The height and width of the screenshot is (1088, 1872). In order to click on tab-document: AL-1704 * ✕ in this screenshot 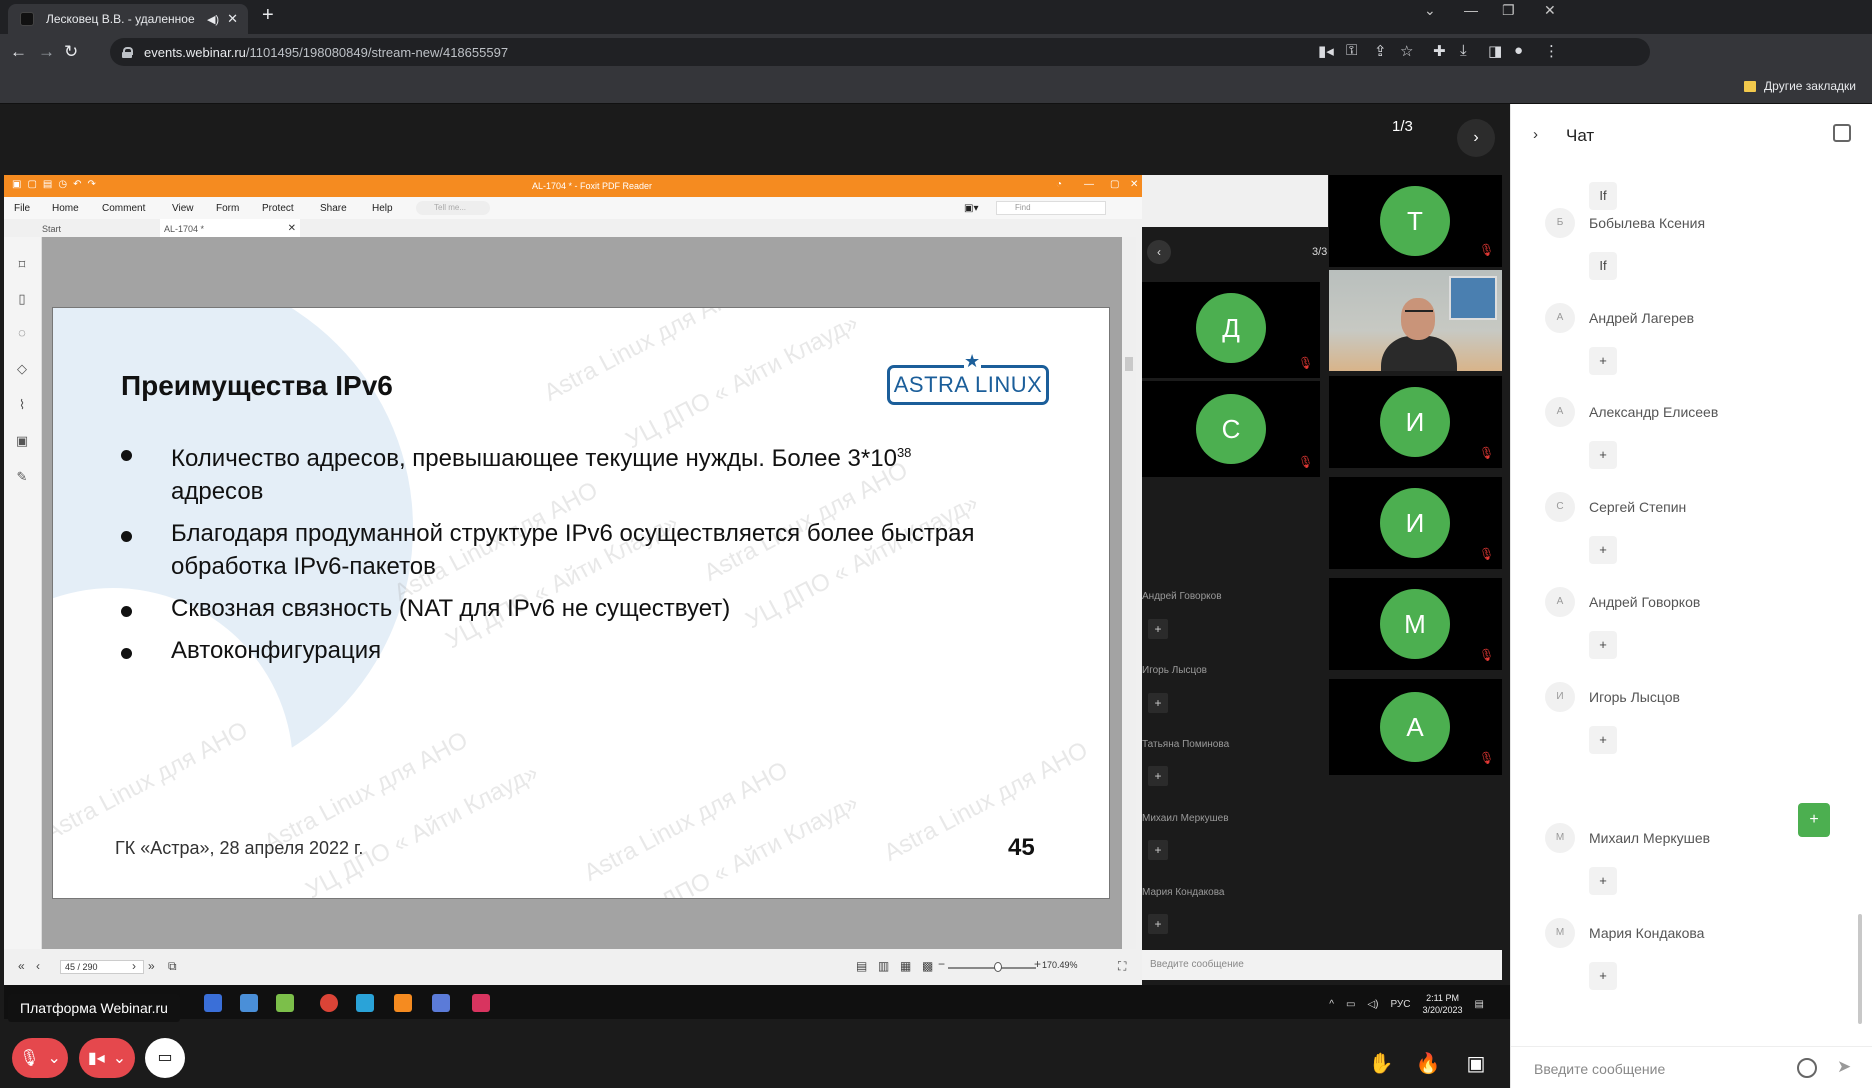, I will do `click(230, 228)`.